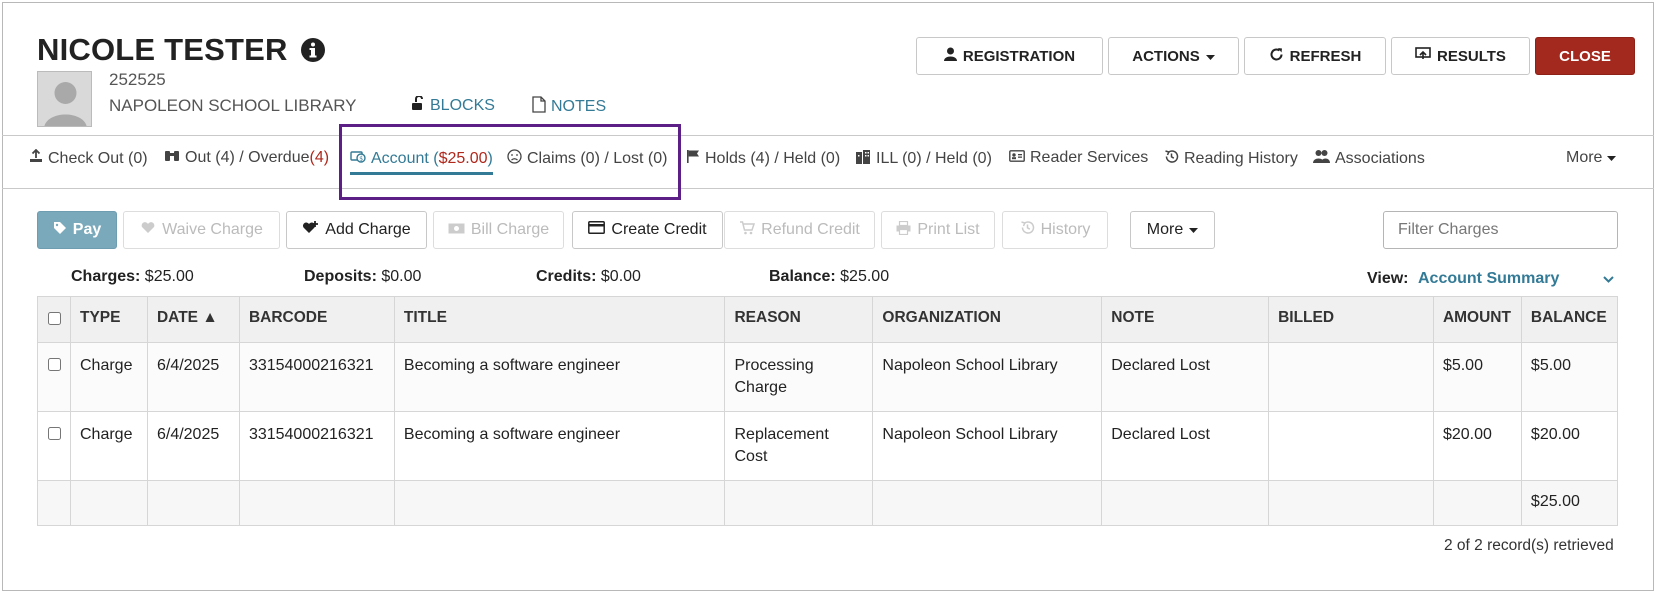  I want to click on tab-check-out: Check Out (0), so click(88, 158).